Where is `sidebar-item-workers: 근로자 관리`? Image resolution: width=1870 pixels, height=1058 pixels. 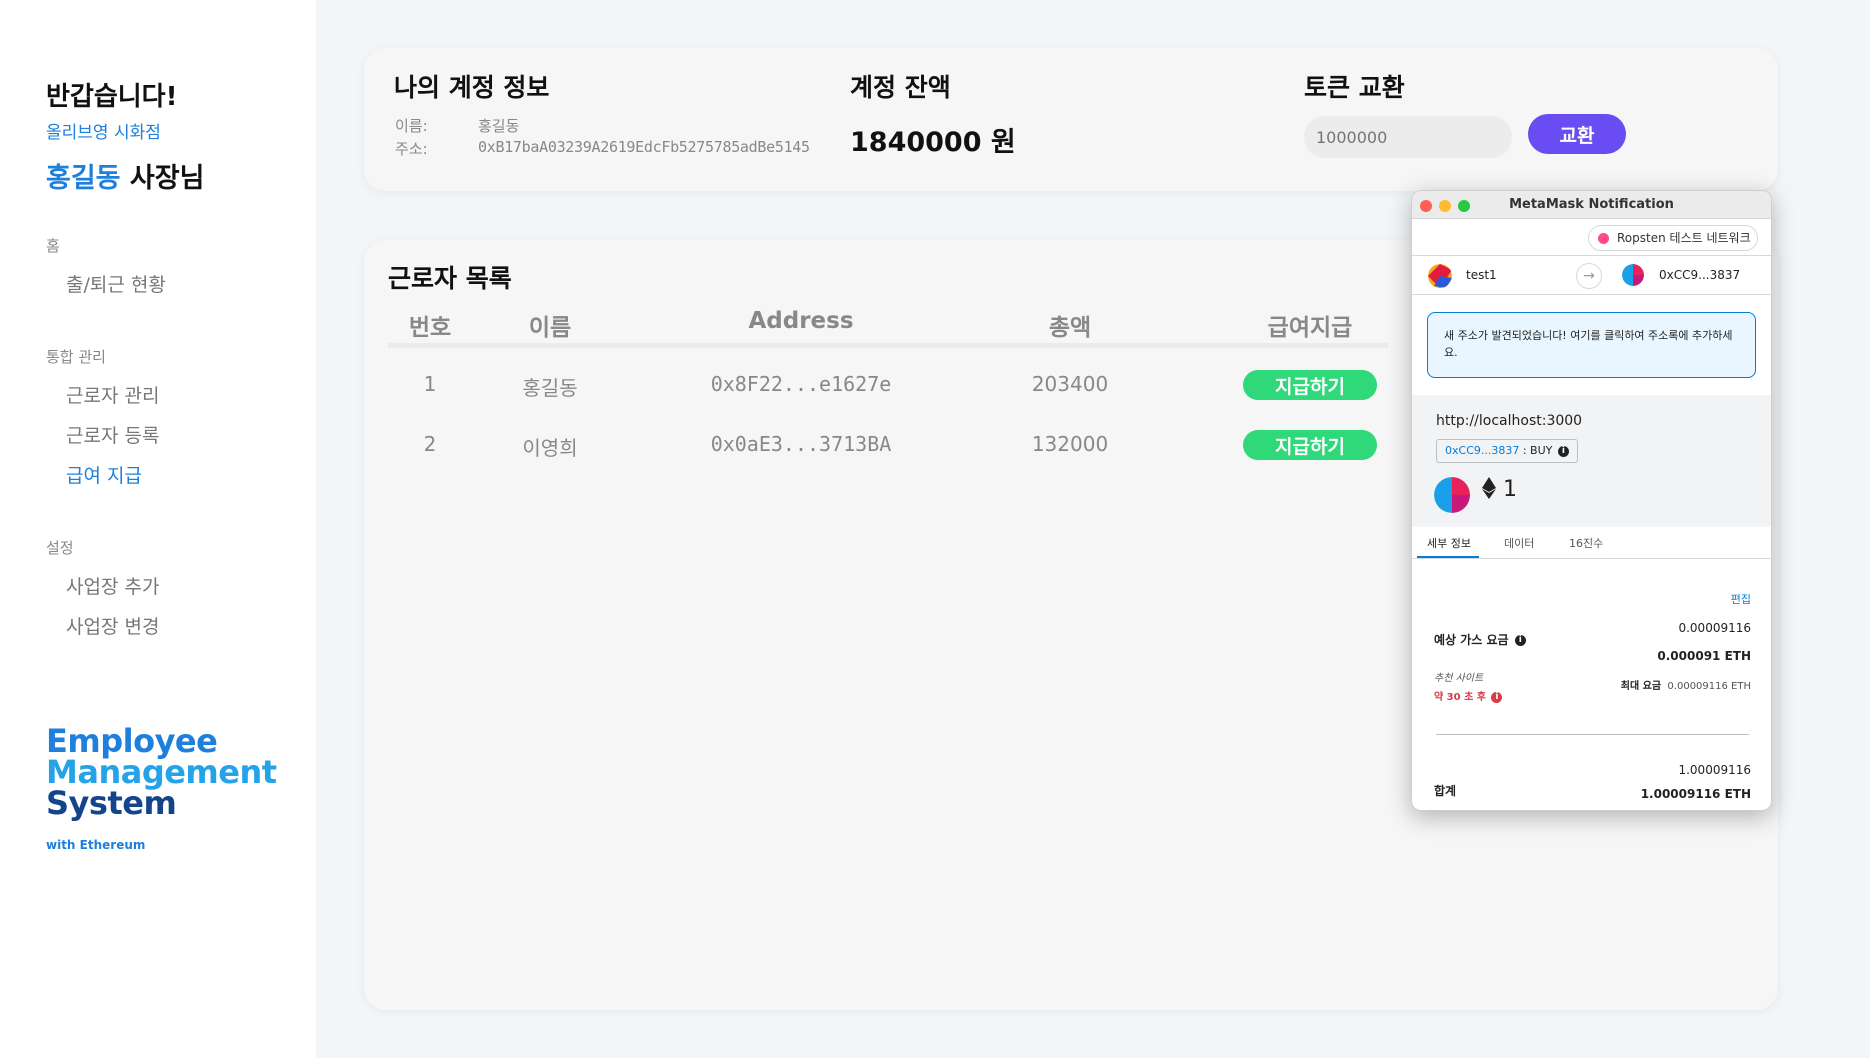 sidebar-item-workers: 근로자 관리 is located at coordinates (112, 394).